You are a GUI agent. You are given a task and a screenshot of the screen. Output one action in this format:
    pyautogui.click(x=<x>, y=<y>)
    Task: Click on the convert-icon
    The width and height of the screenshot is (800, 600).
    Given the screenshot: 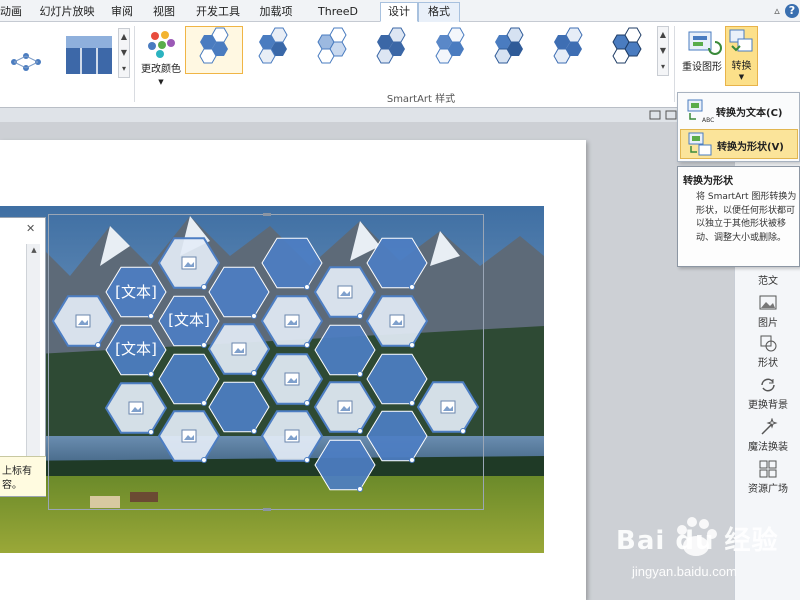 What is the action you would take?
    pyautogui.click(x=741, y=40)
    